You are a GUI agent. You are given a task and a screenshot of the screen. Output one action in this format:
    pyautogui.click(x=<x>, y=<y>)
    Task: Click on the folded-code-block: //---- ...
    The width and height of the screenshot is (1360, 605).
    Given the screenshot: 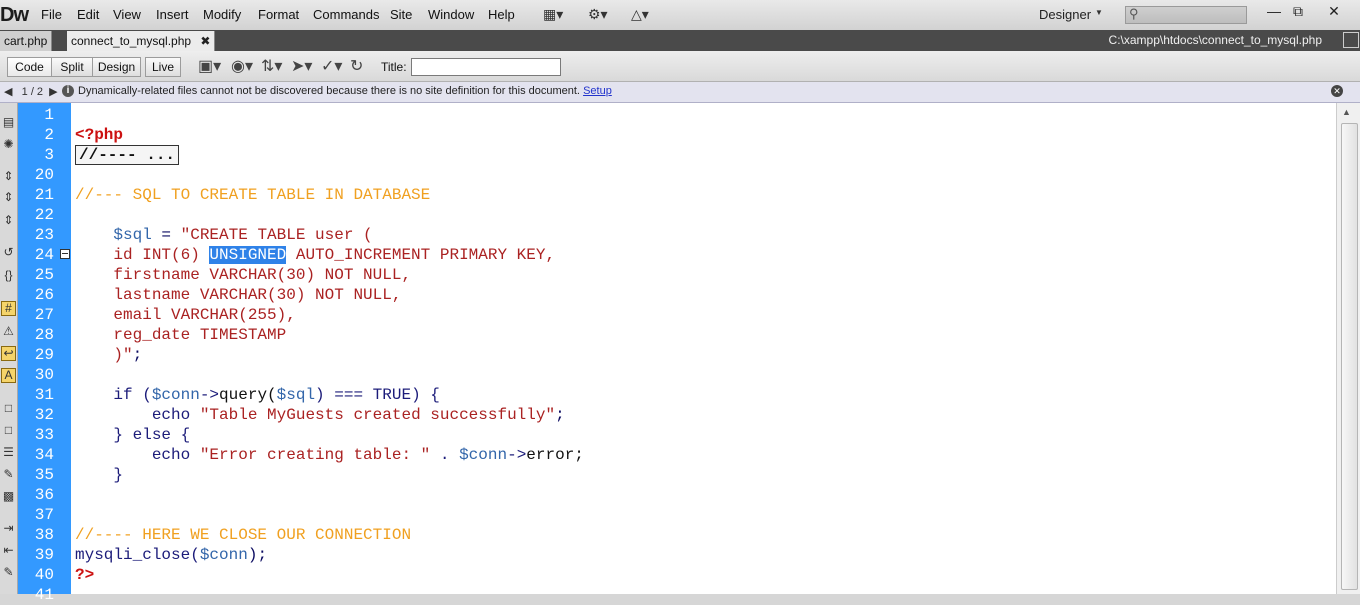 What is the action you would take?
    pyautogui.click(x=127, y=155)
    